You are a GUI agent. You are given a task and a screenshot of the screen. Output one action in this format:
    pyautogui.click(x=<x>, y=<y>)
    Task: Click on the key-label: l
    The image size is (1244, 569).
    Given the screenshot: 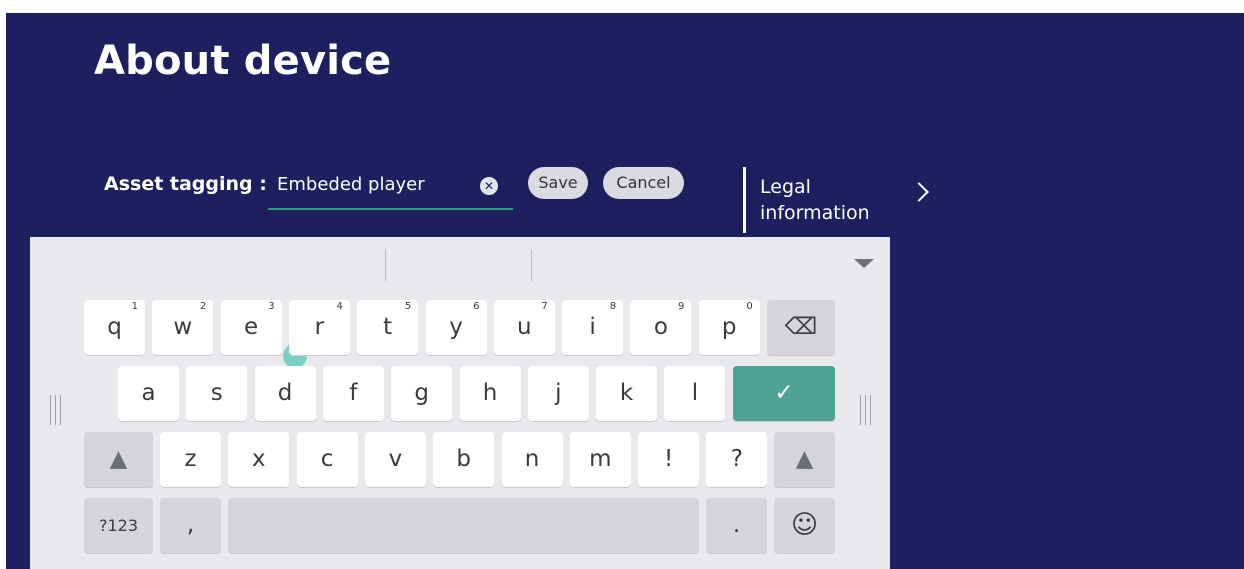 What is the action you would take?
    pyautogui.click(x=695, y=393)
    